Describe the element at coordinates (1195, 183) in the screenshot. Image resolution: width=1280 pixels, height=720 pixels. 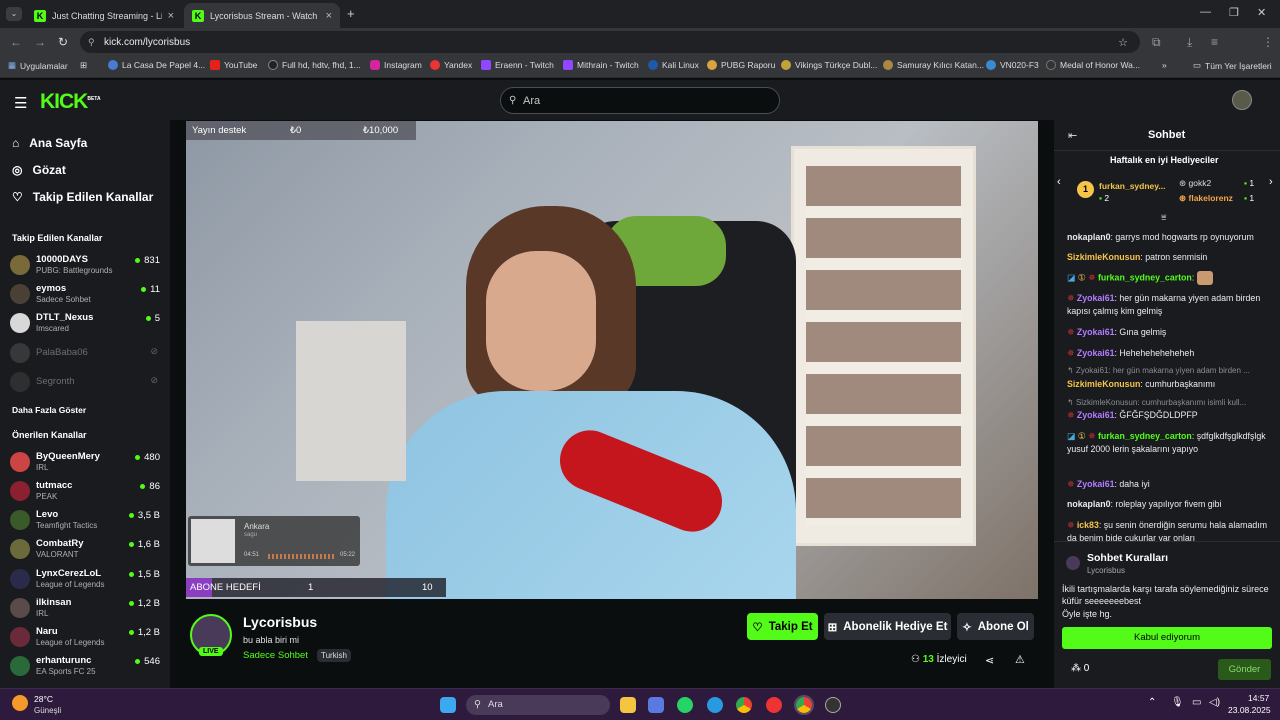
I see `gifter-name: ⊛ gokk2` at that location.